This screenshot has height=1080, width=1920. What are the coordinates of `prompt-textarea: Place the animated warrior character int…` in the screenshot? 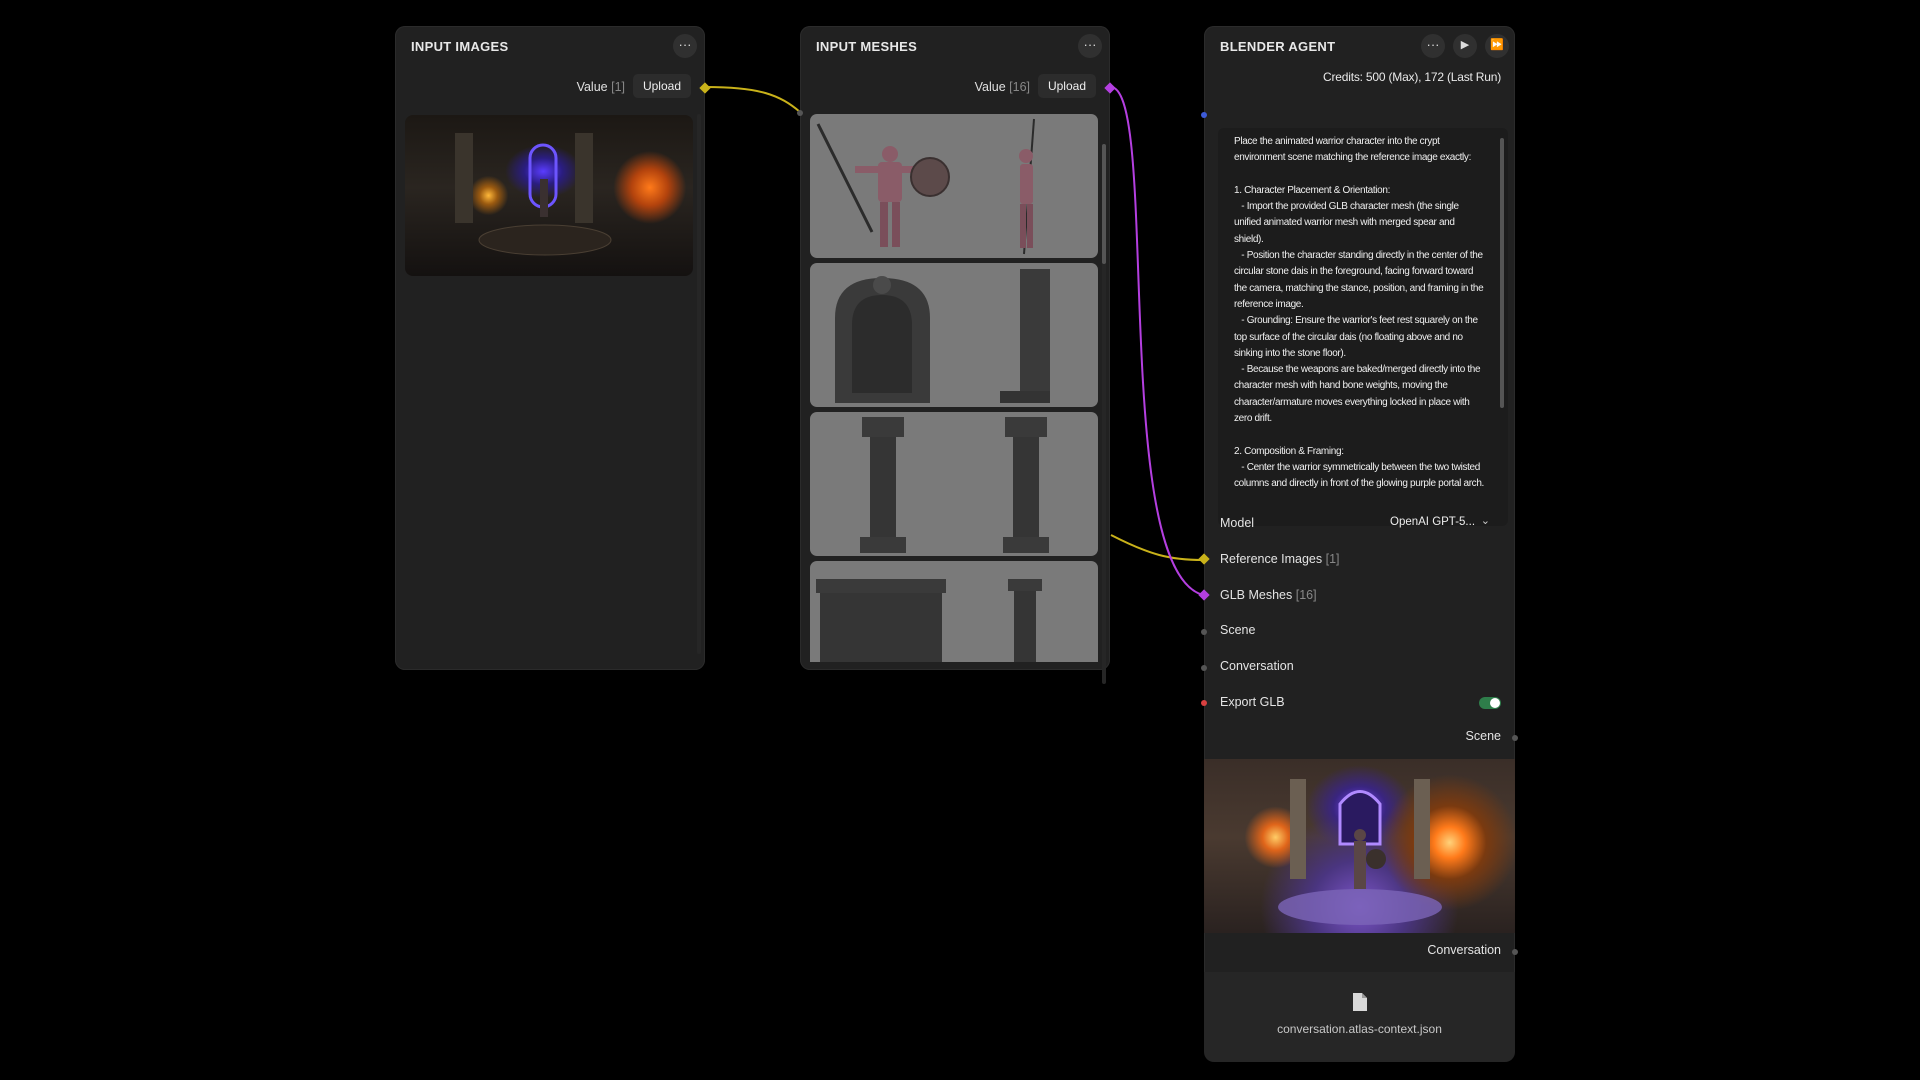 It's located at (1363, 327).